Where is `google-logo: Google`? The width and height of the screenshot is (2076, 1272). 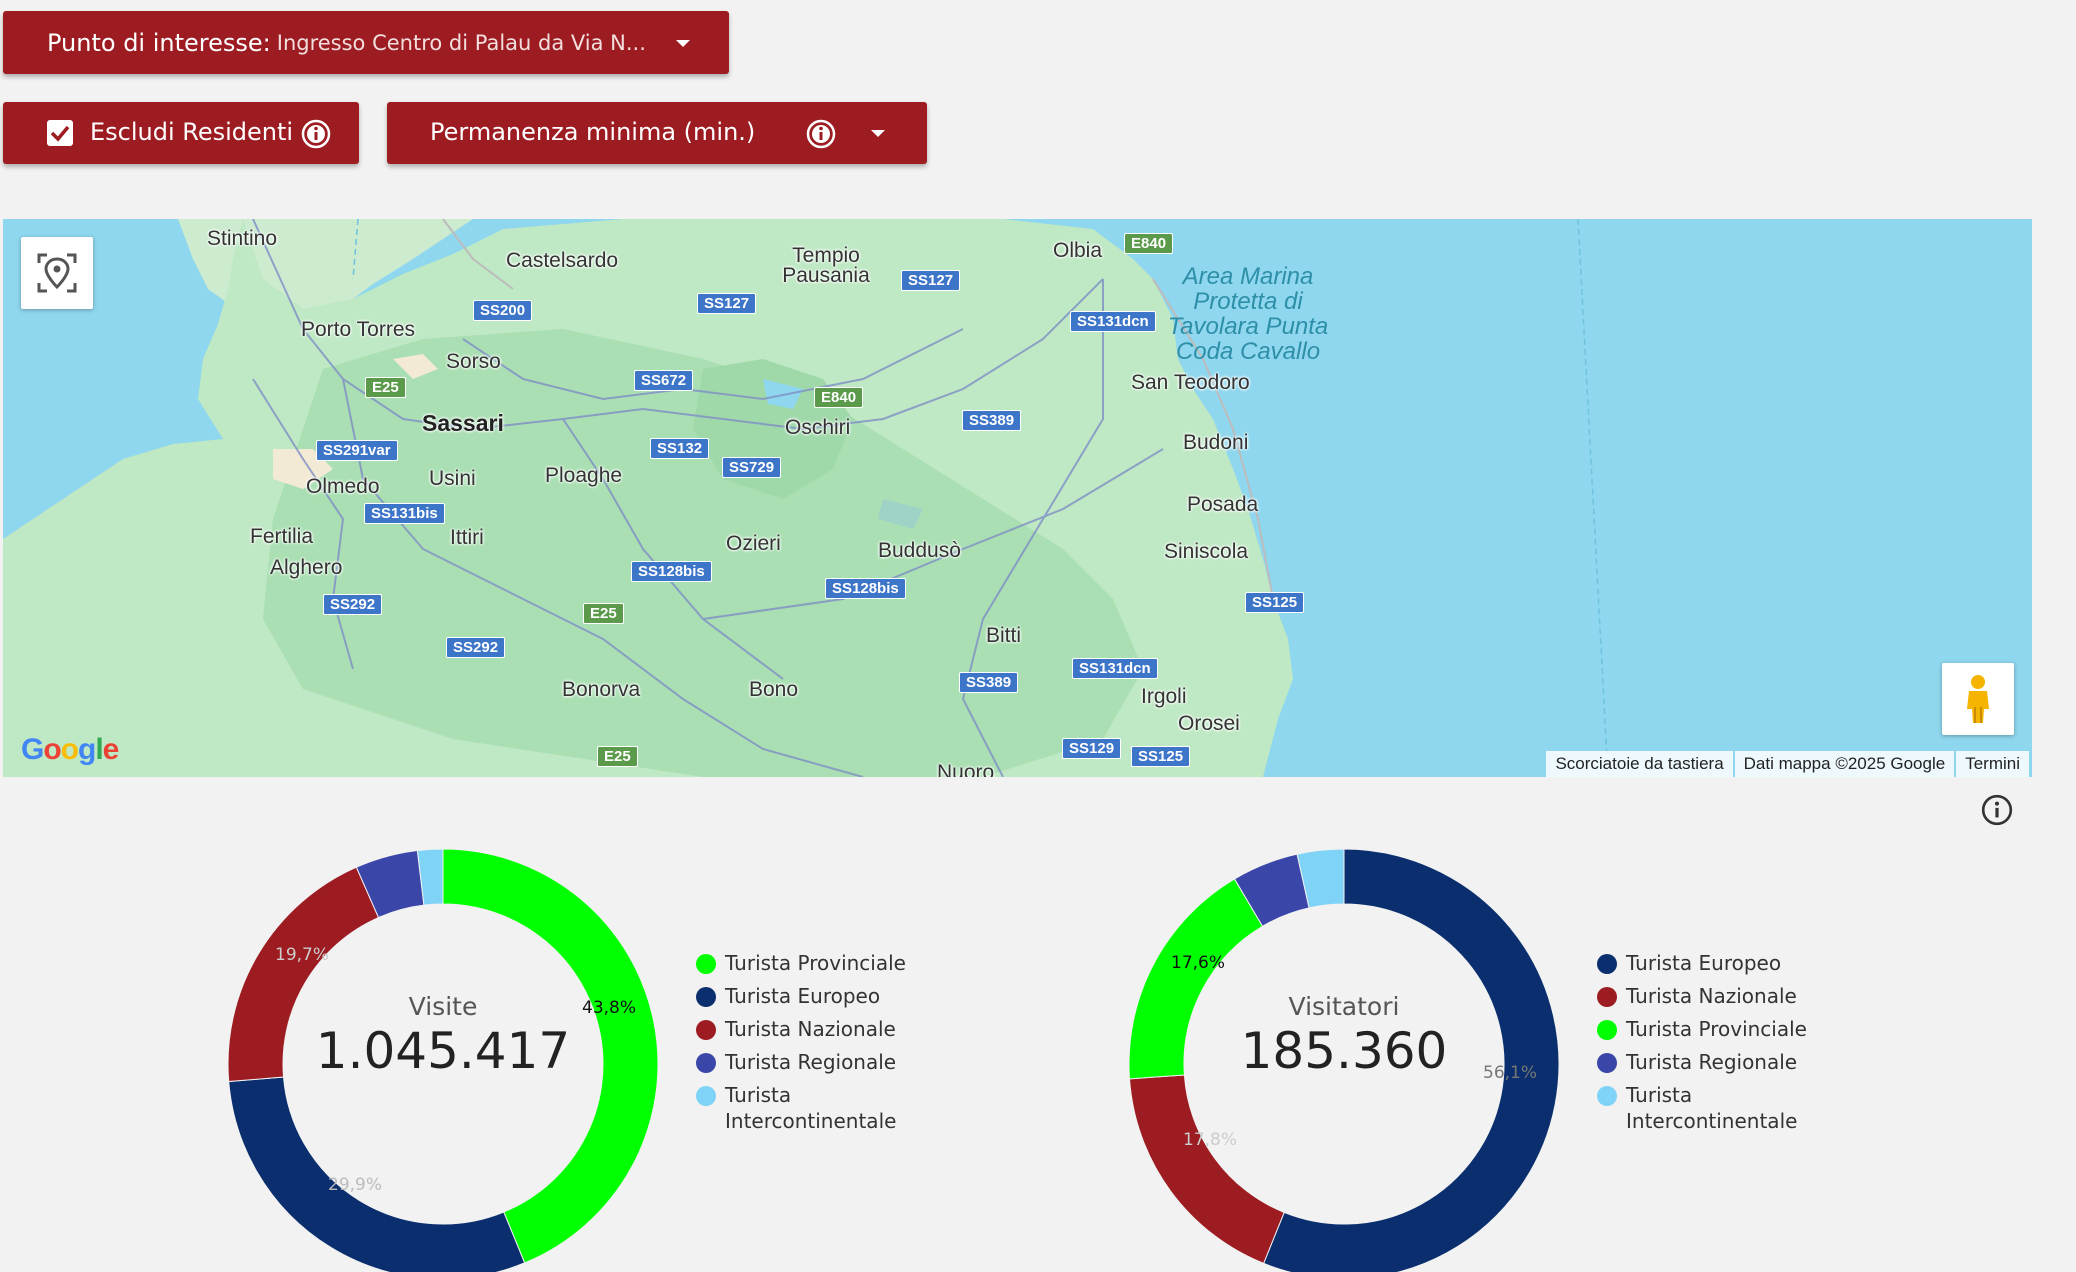
google-logo: Google is located at coordinates (70, 749).